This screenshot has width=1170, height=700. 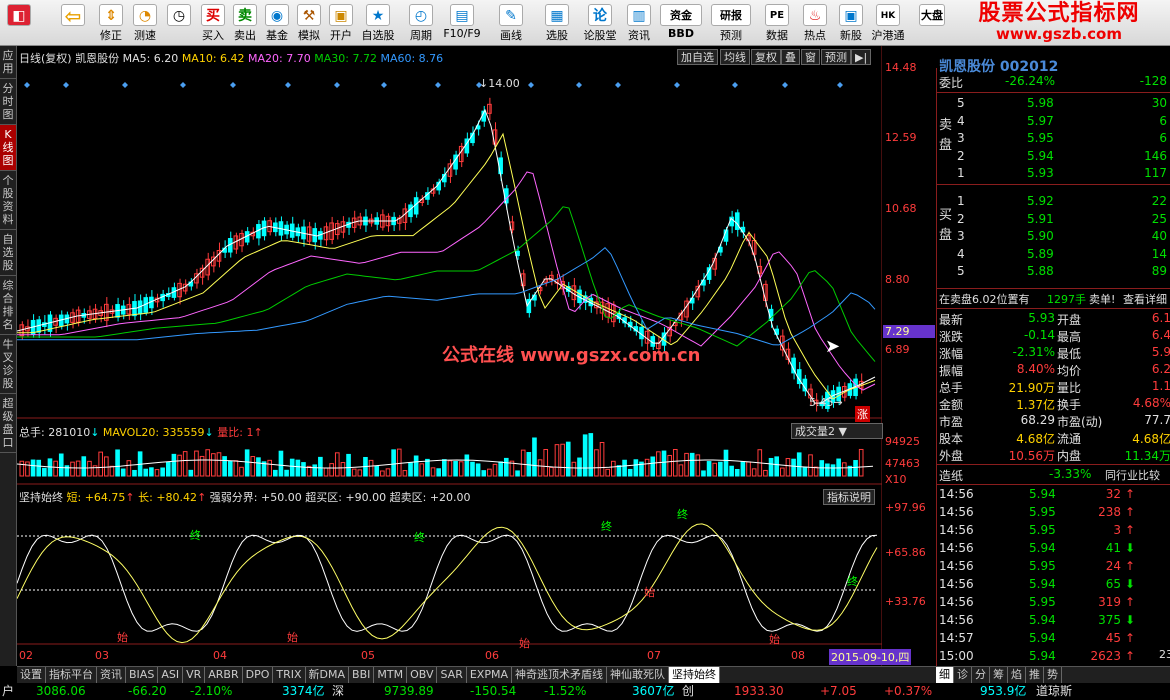 What do you see at coordinates (777, 23) in the screenshot?
I see `data-button: PE 数据` at bounding box center [777, 23].